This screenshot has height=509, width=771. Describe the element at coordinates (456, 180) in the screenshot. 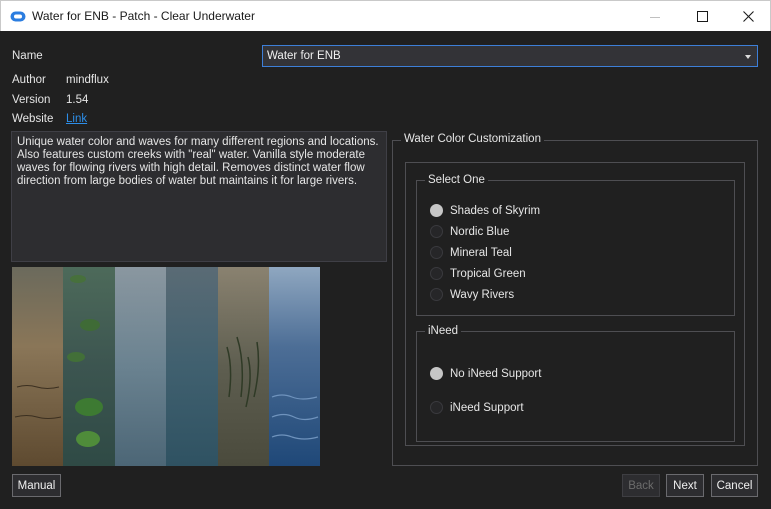

I see `select-one-title: Select One` at that location.